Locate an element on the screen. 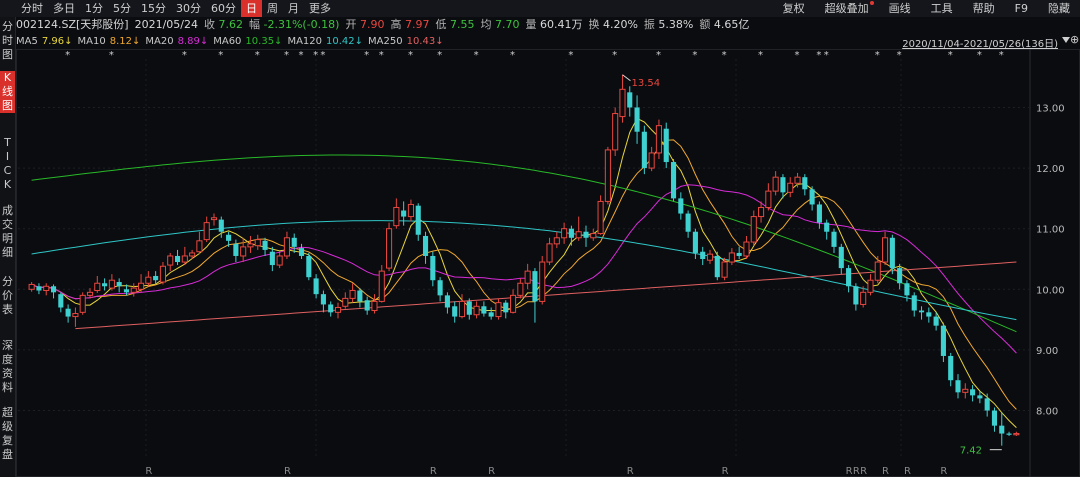 The width and height of the screenshot is (1080, 477). chevron-down-icon is located at coordinates (1066, 40).